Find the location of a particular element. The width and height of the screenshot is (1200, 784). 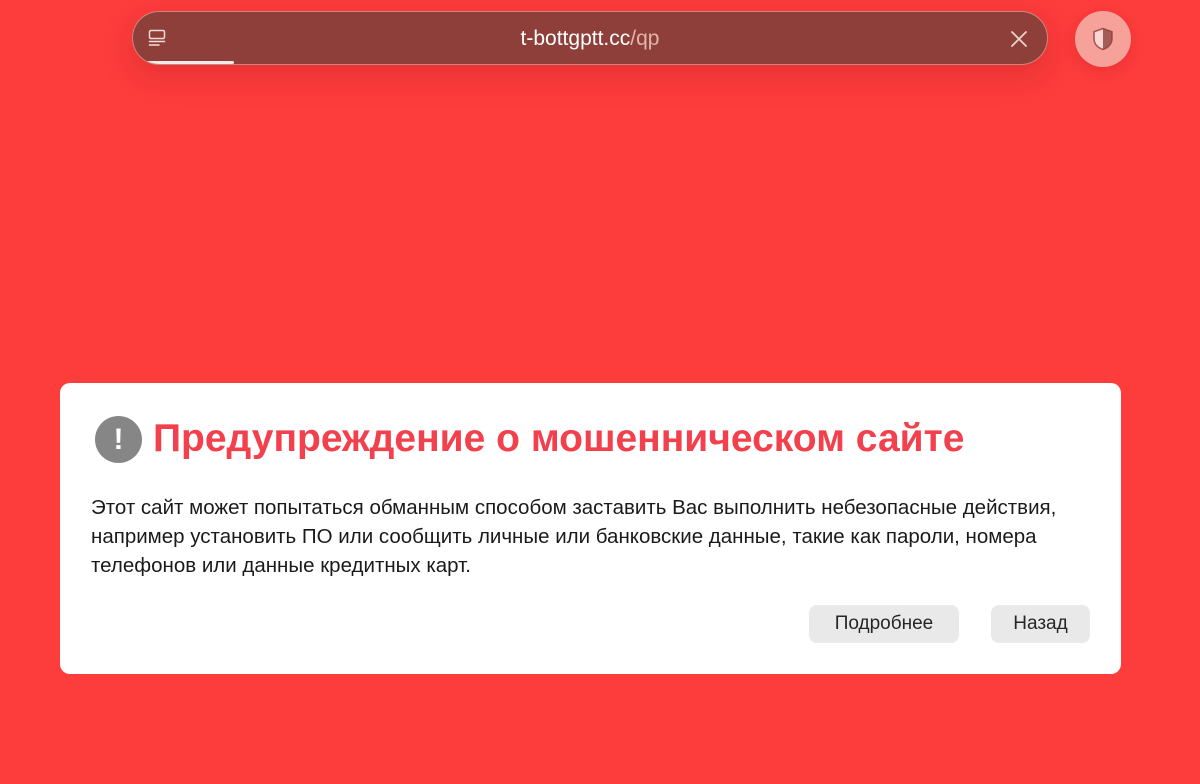

back-button: Назад is located at coordinates (1040, 624).